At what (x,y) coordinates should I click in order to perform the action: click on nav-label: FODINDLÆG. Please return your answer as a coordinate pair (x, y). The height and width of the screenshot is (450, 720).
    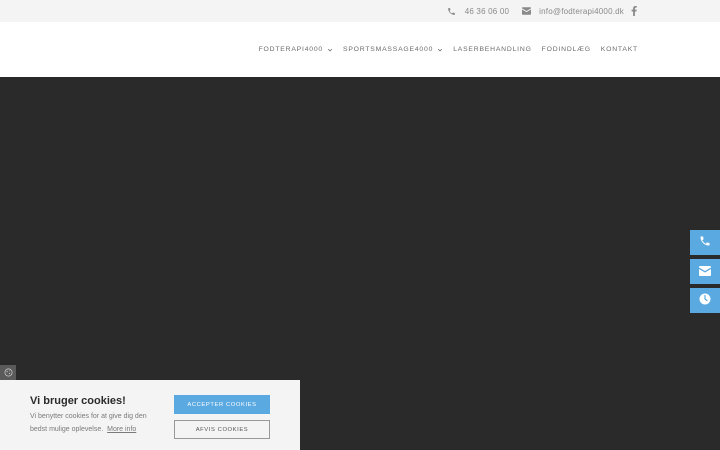
    Looking at the image, I should click on (566, 49).